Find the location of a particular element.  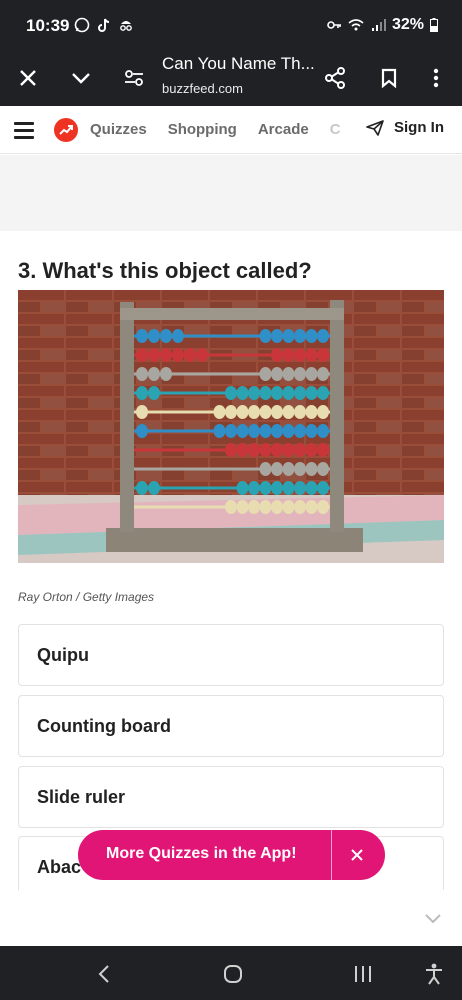

accessibility-button is located at coordinates (434, 974).